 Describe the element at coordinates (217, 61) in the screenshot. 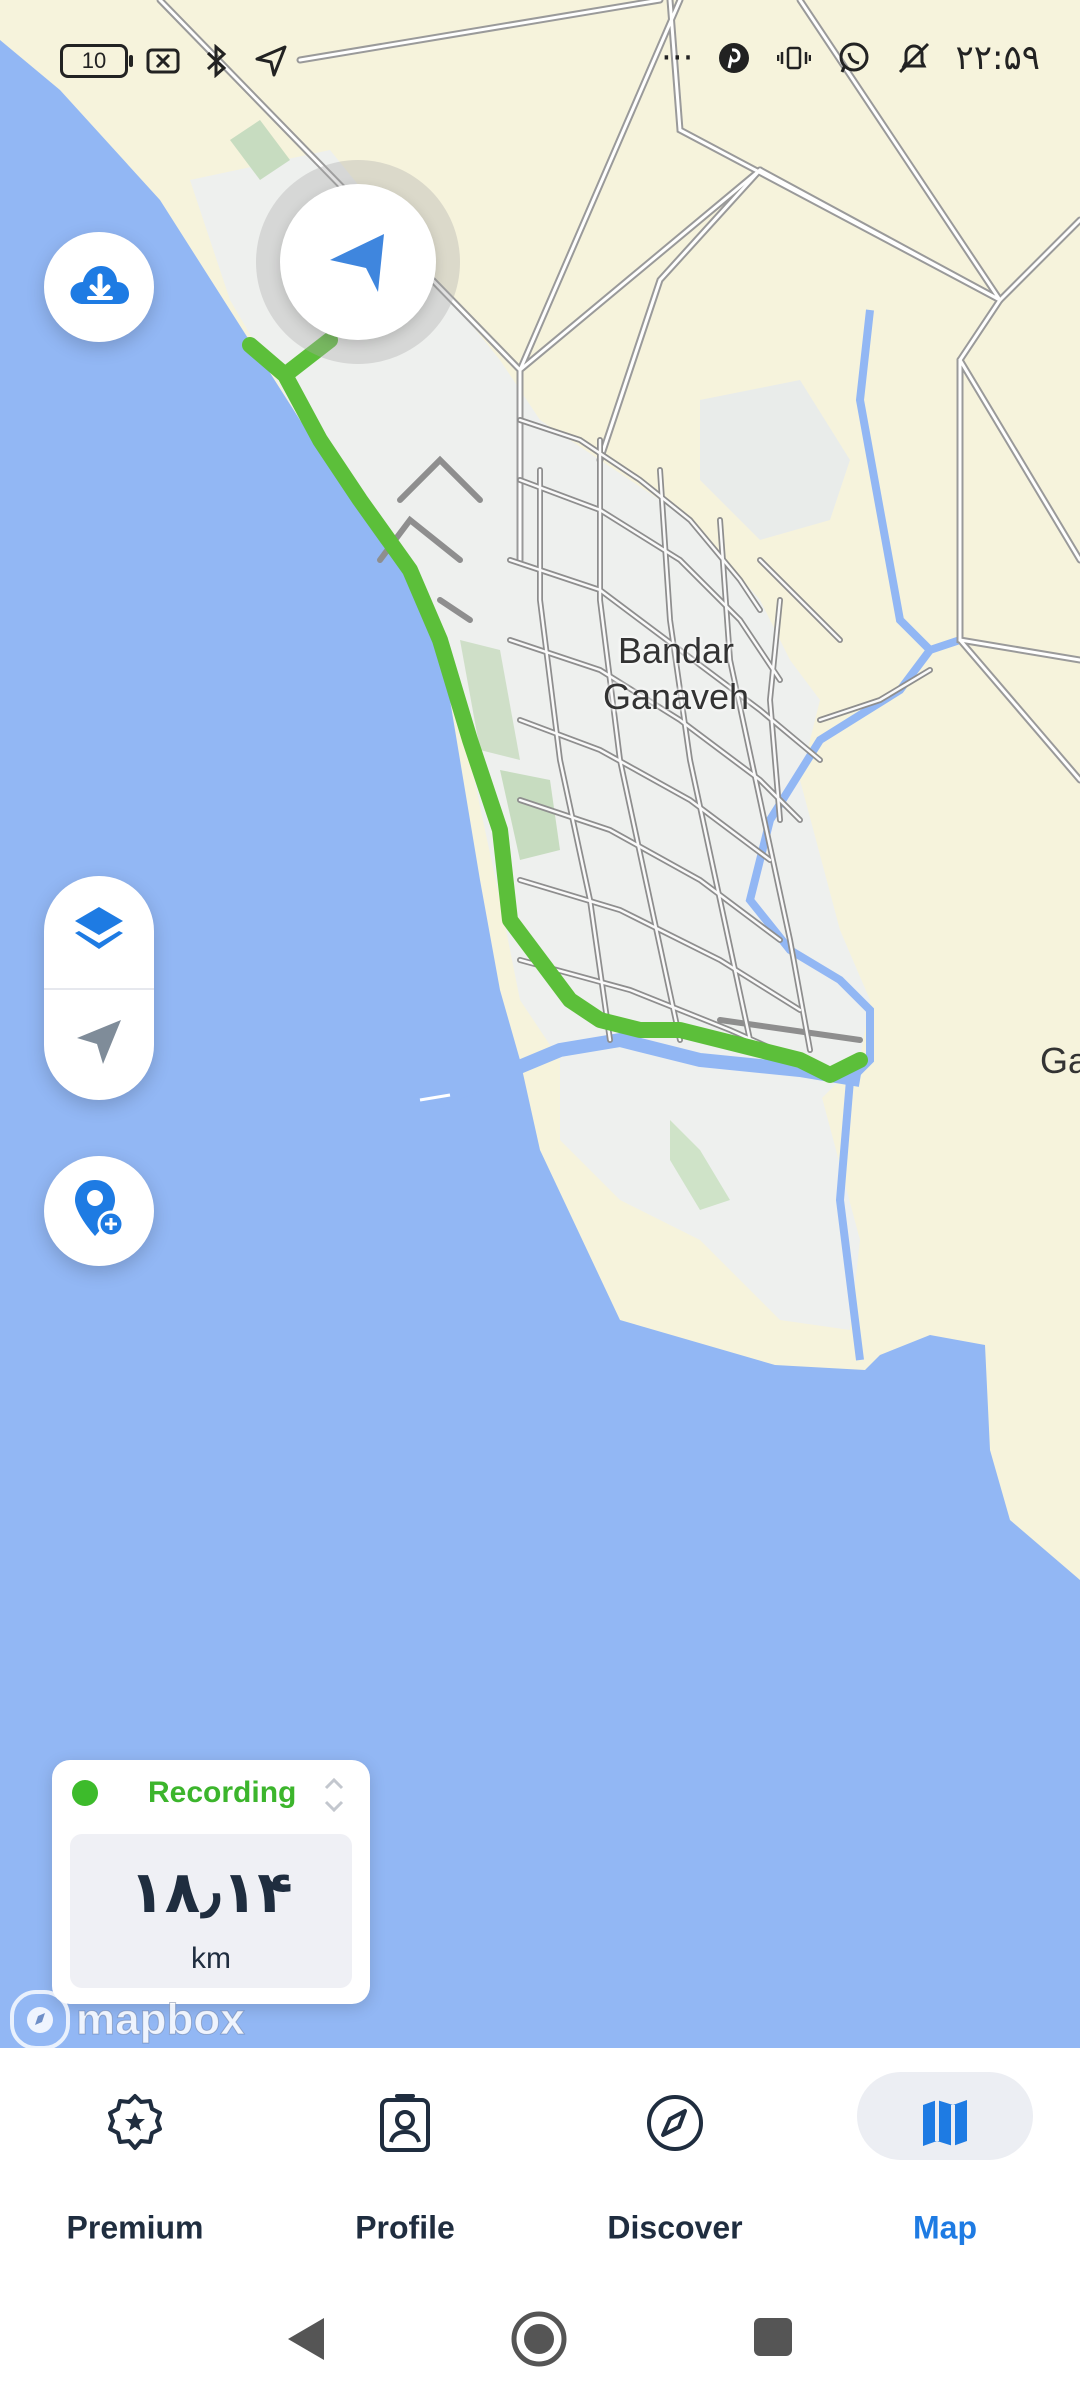

I see `bluetooth-icon` at that location.